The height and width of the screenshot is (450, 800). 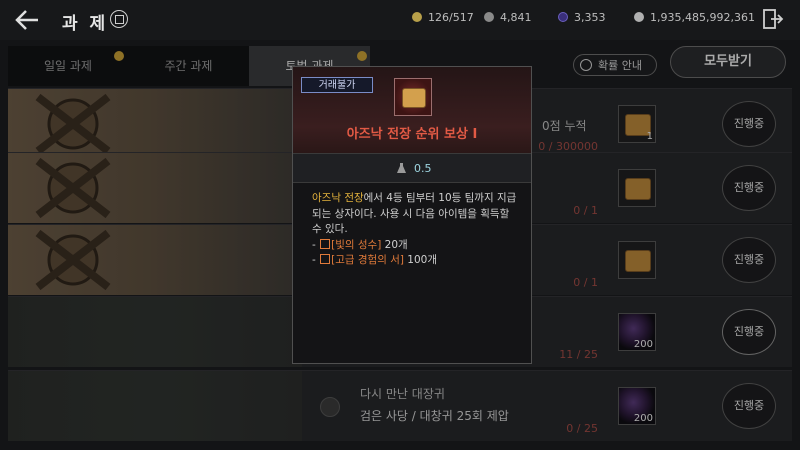 What do you see at coordinates (563, 17) in the screenshot?
I see `gem-icon` at bounding box center [563, 17].